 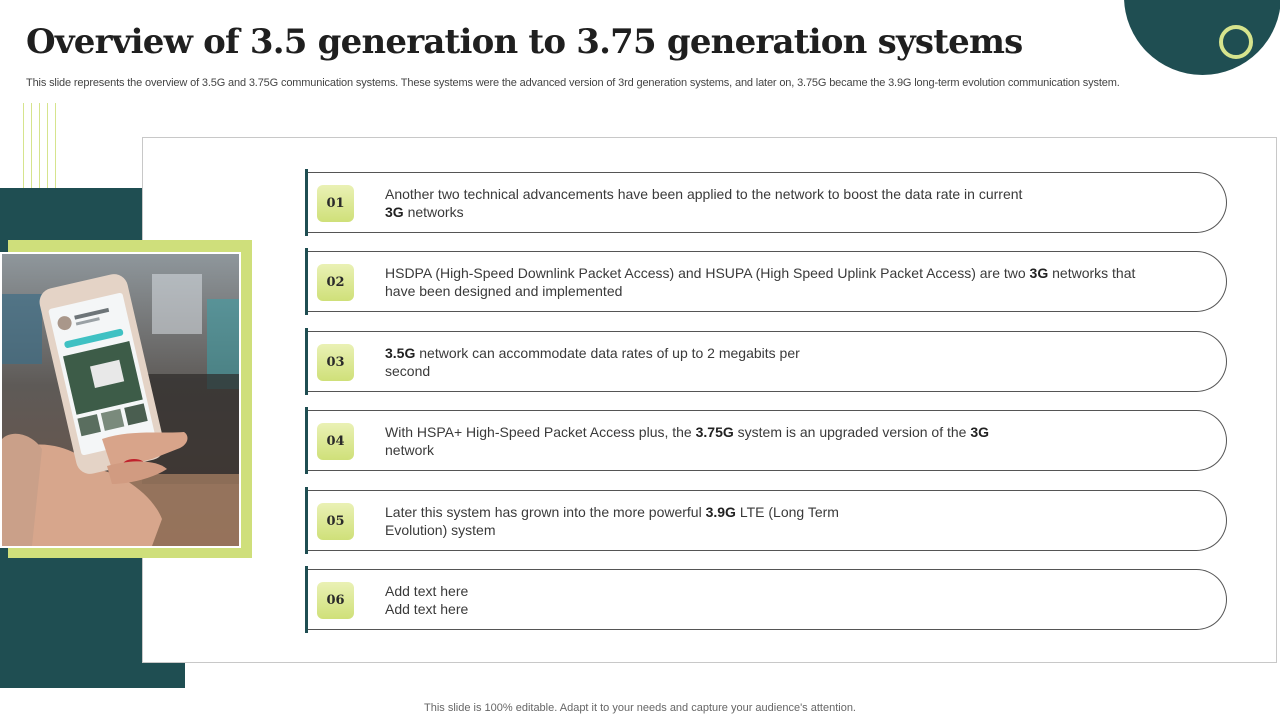 I want to click on item-text-line2: second, so click(x=785, y=371).